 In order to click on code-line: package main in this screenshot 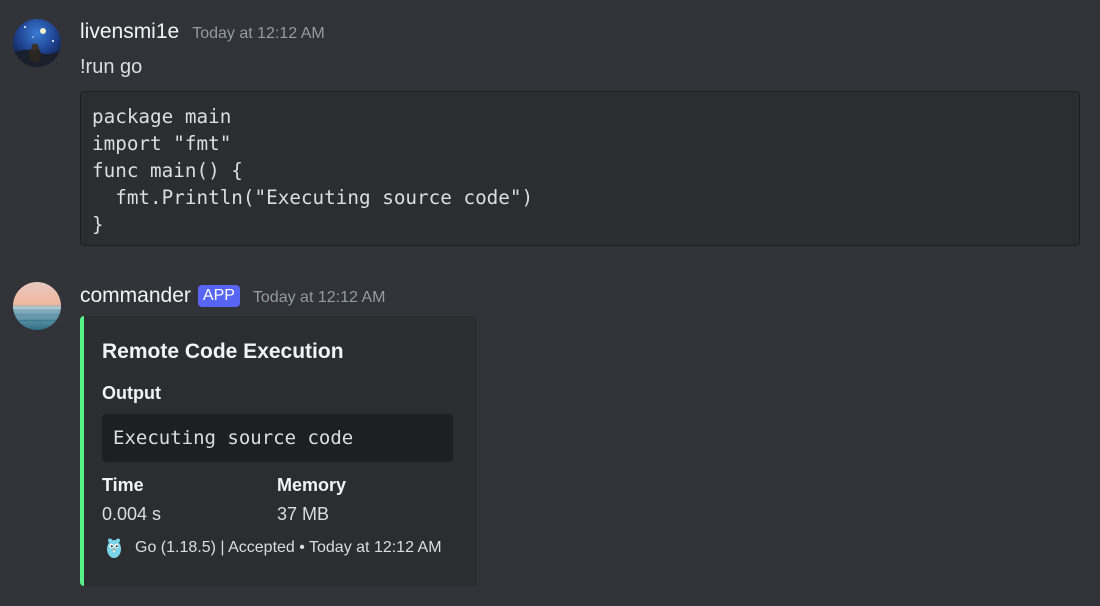, I will do `click(162, 116)`.